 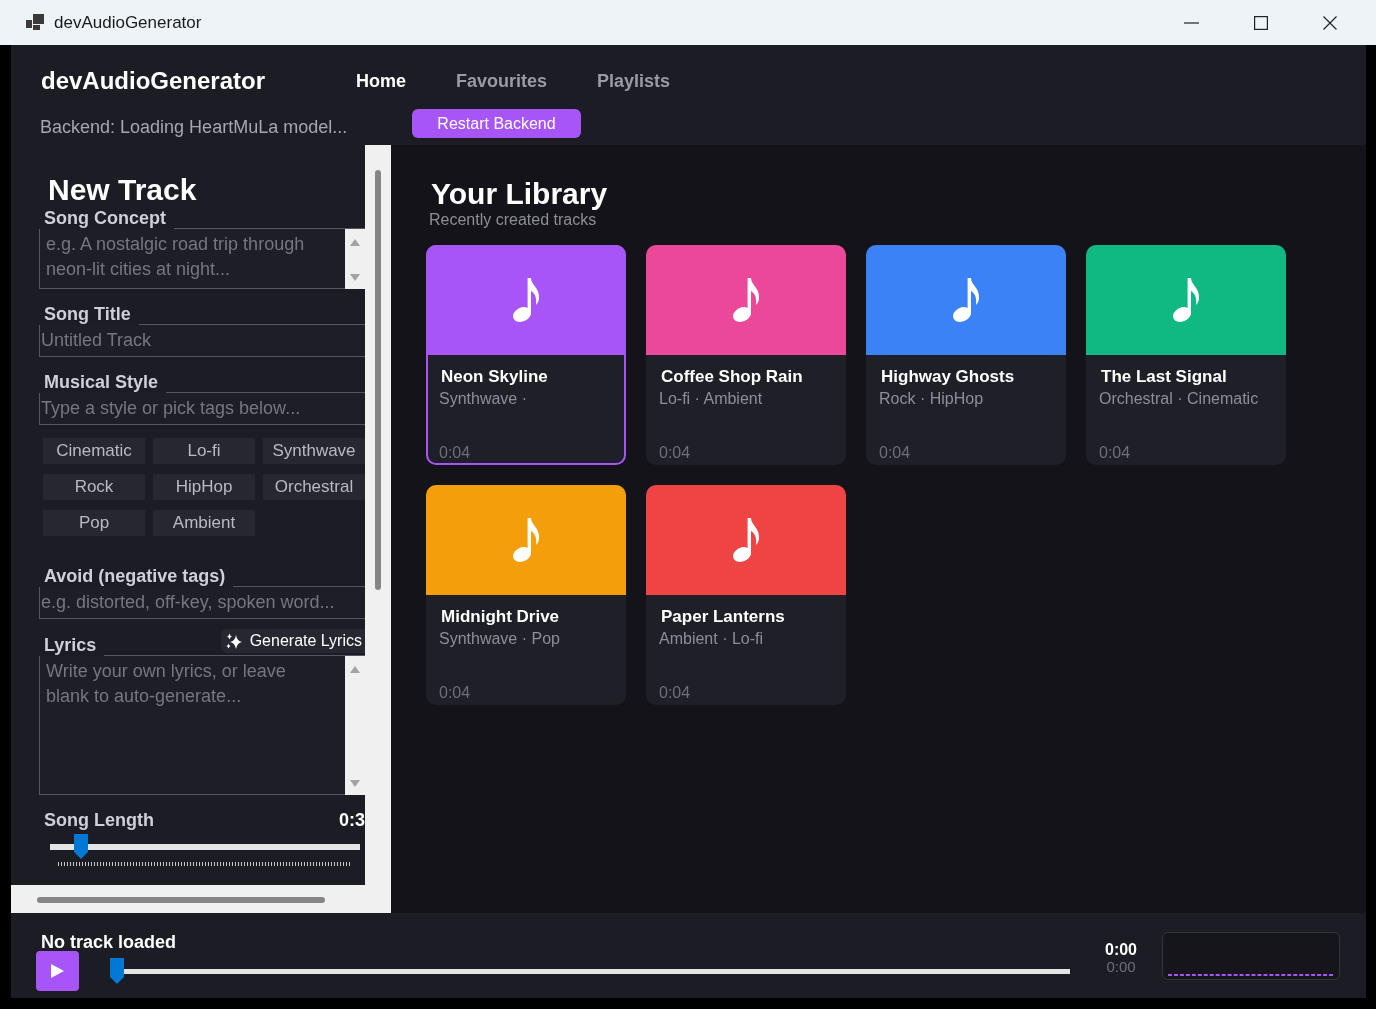 What do you see at coordinates (204, 523) in the screenshot?
I see `style-tag: Ambient` at bounding box center [204, 523].